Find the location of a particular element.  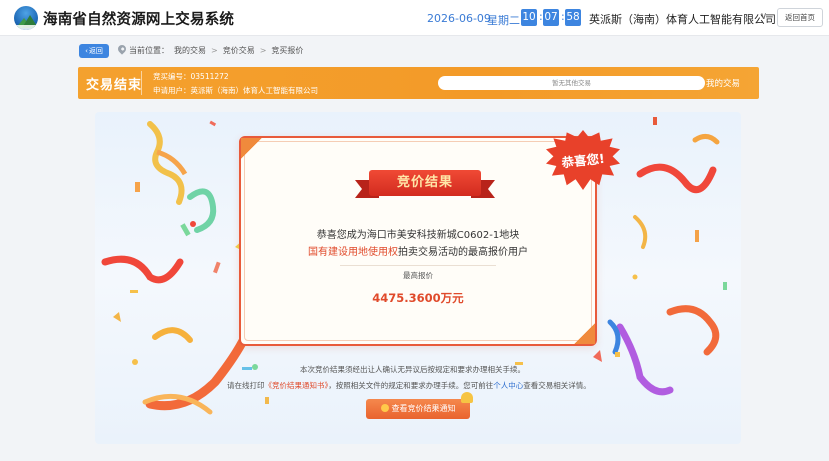

back-button: ‹返回 is located at coordinates (94, 51).